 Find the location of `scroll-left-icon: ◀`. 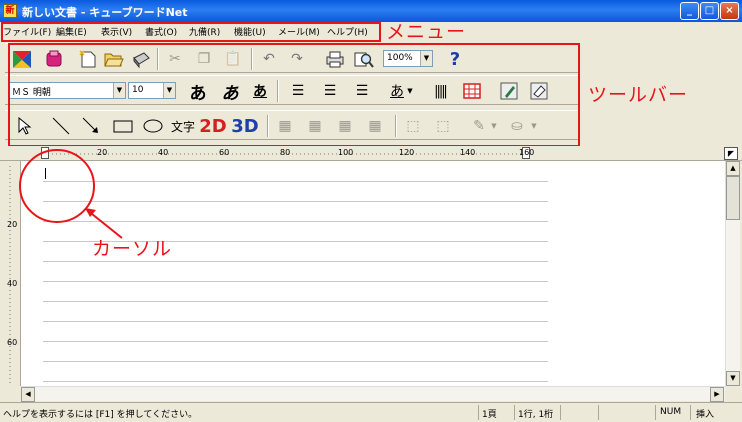

scroll-left-icon: ◀ is located at coordinates (28, 394).